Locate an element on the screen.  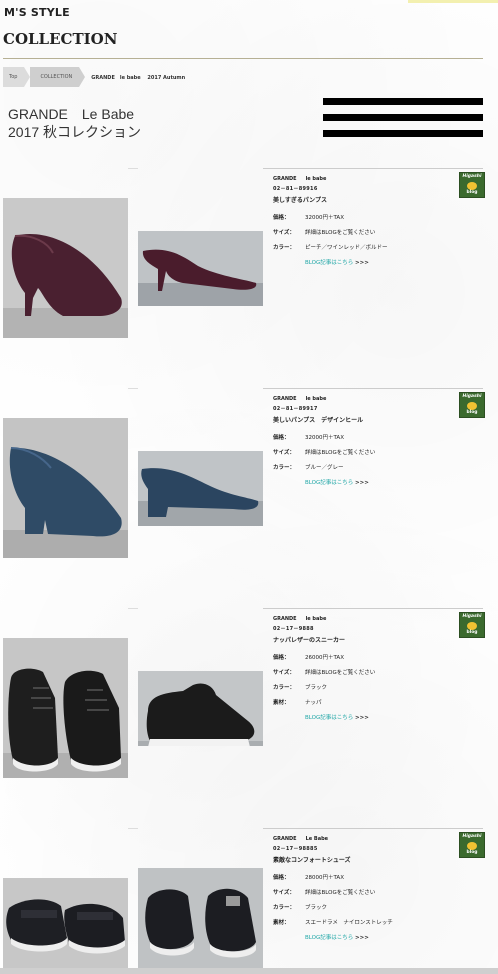
product-material: スエードラメ ナイロンストレッチ is located at coordinates (349, 923).